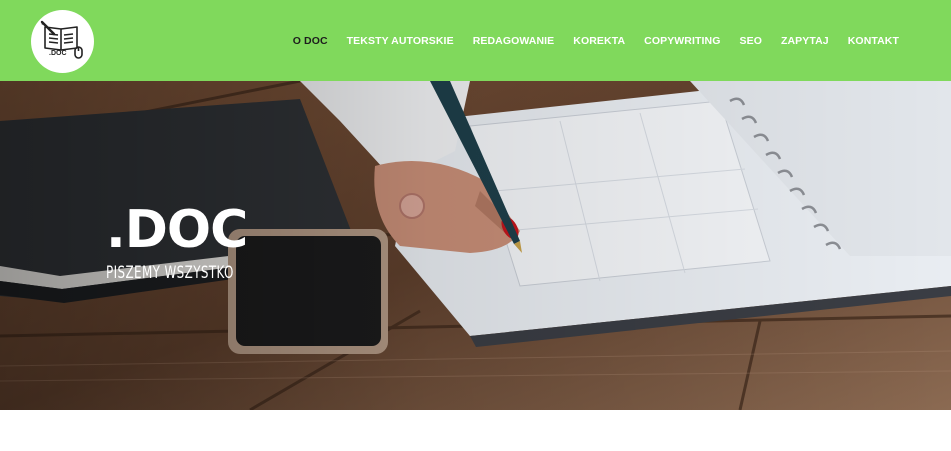 The width and height of the screenshot is (951, 451). I want to click on nav-item-seo: SEO, so click(751, 41).